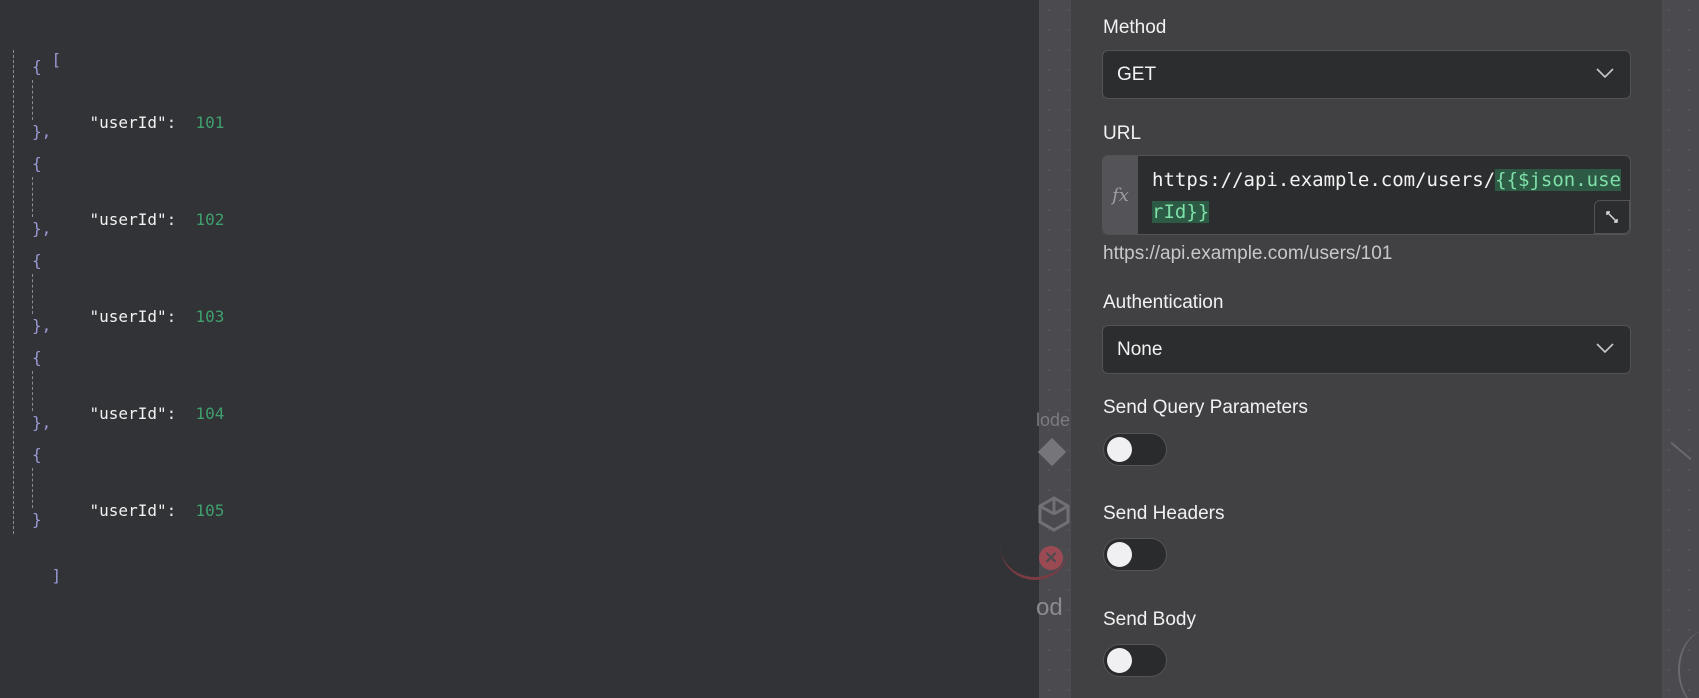 This screenshot has height=698, width=1699. Describe the element at coordinates (1163, 302) in the screenshot. I see `authentication-label: Authentication` at that location.